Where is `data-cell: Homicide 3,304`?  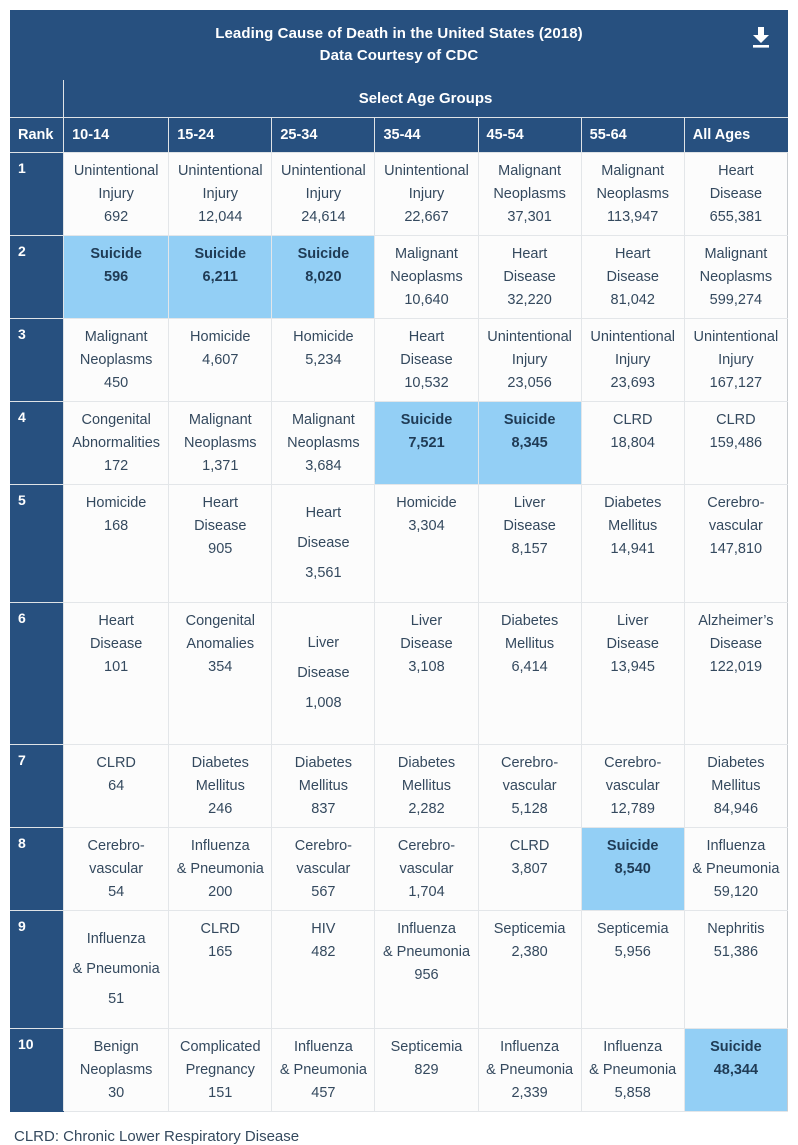 data-cell: Homicide 3,304 is located at coordinates (426, 543).